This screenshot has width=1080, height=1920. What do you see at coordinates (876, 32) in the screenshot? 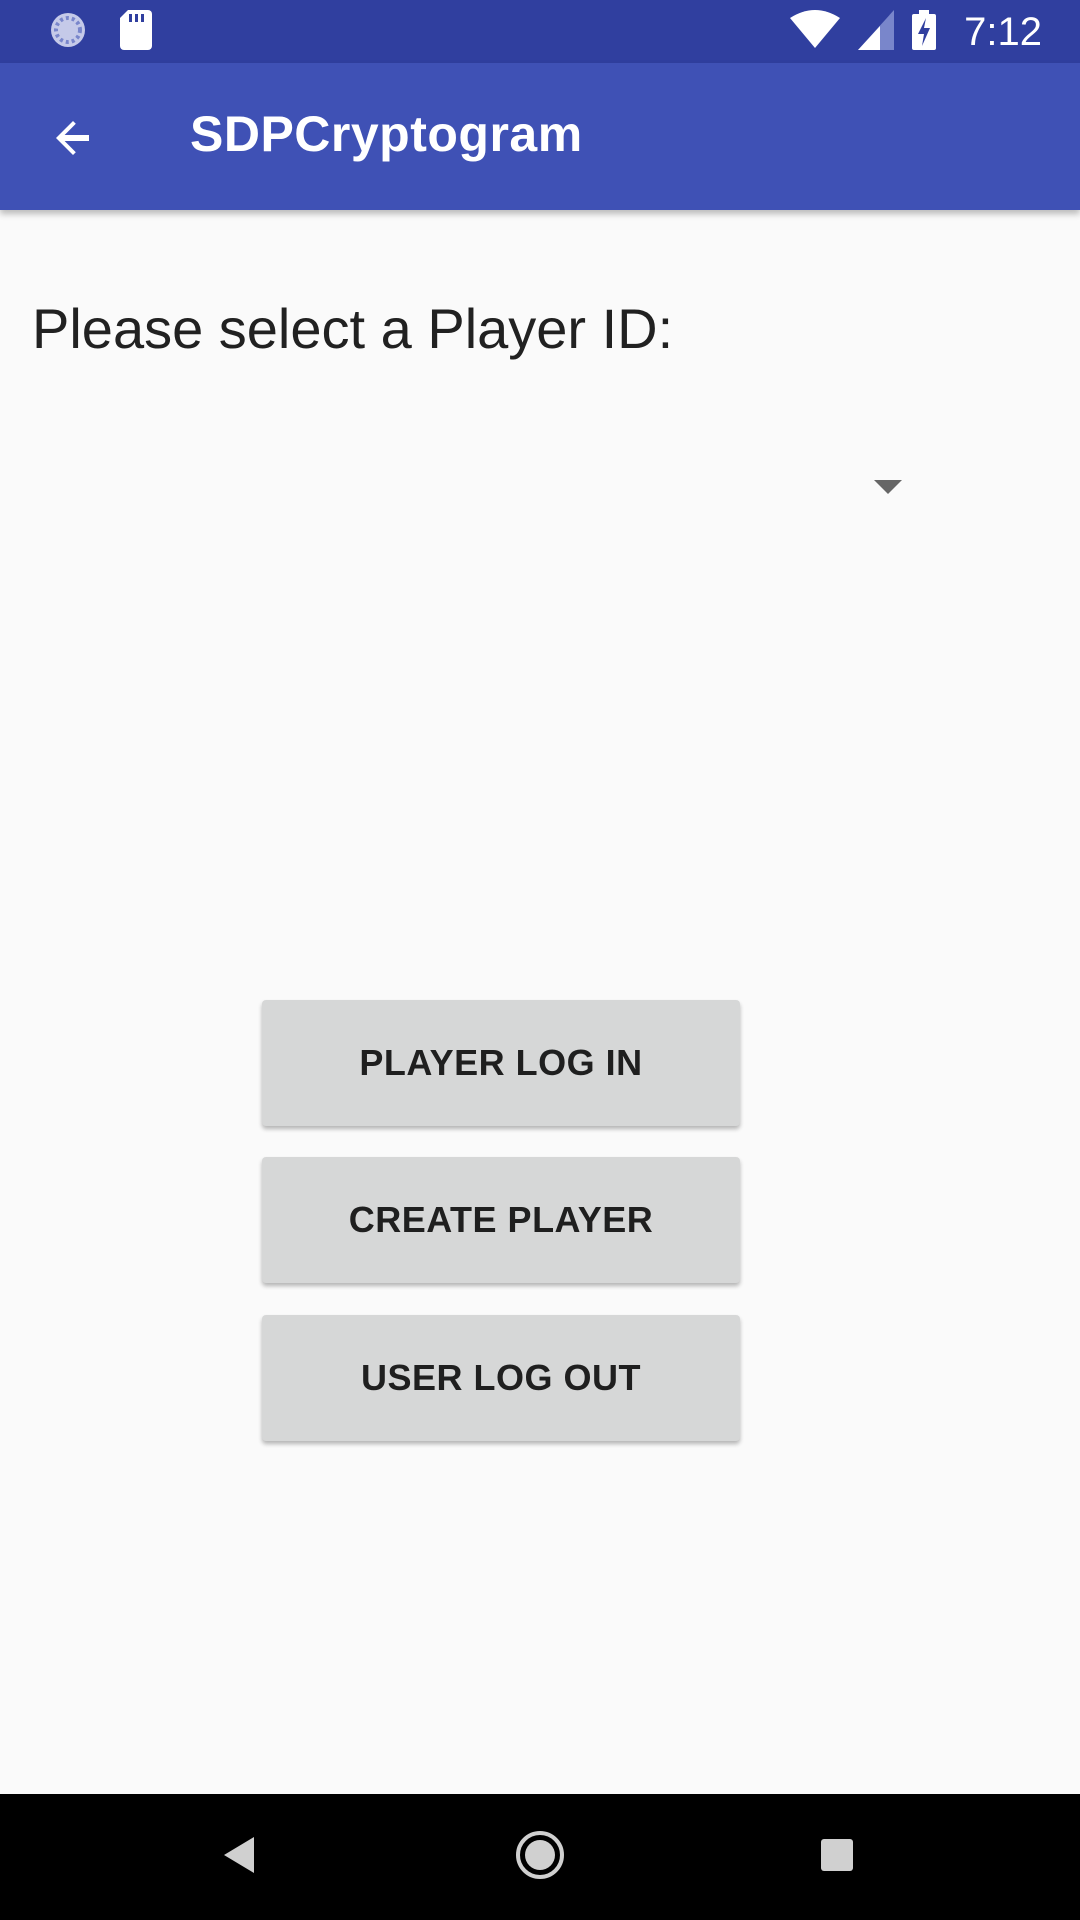
I see `cell-signal-icon` at bounding box center [876, 32].